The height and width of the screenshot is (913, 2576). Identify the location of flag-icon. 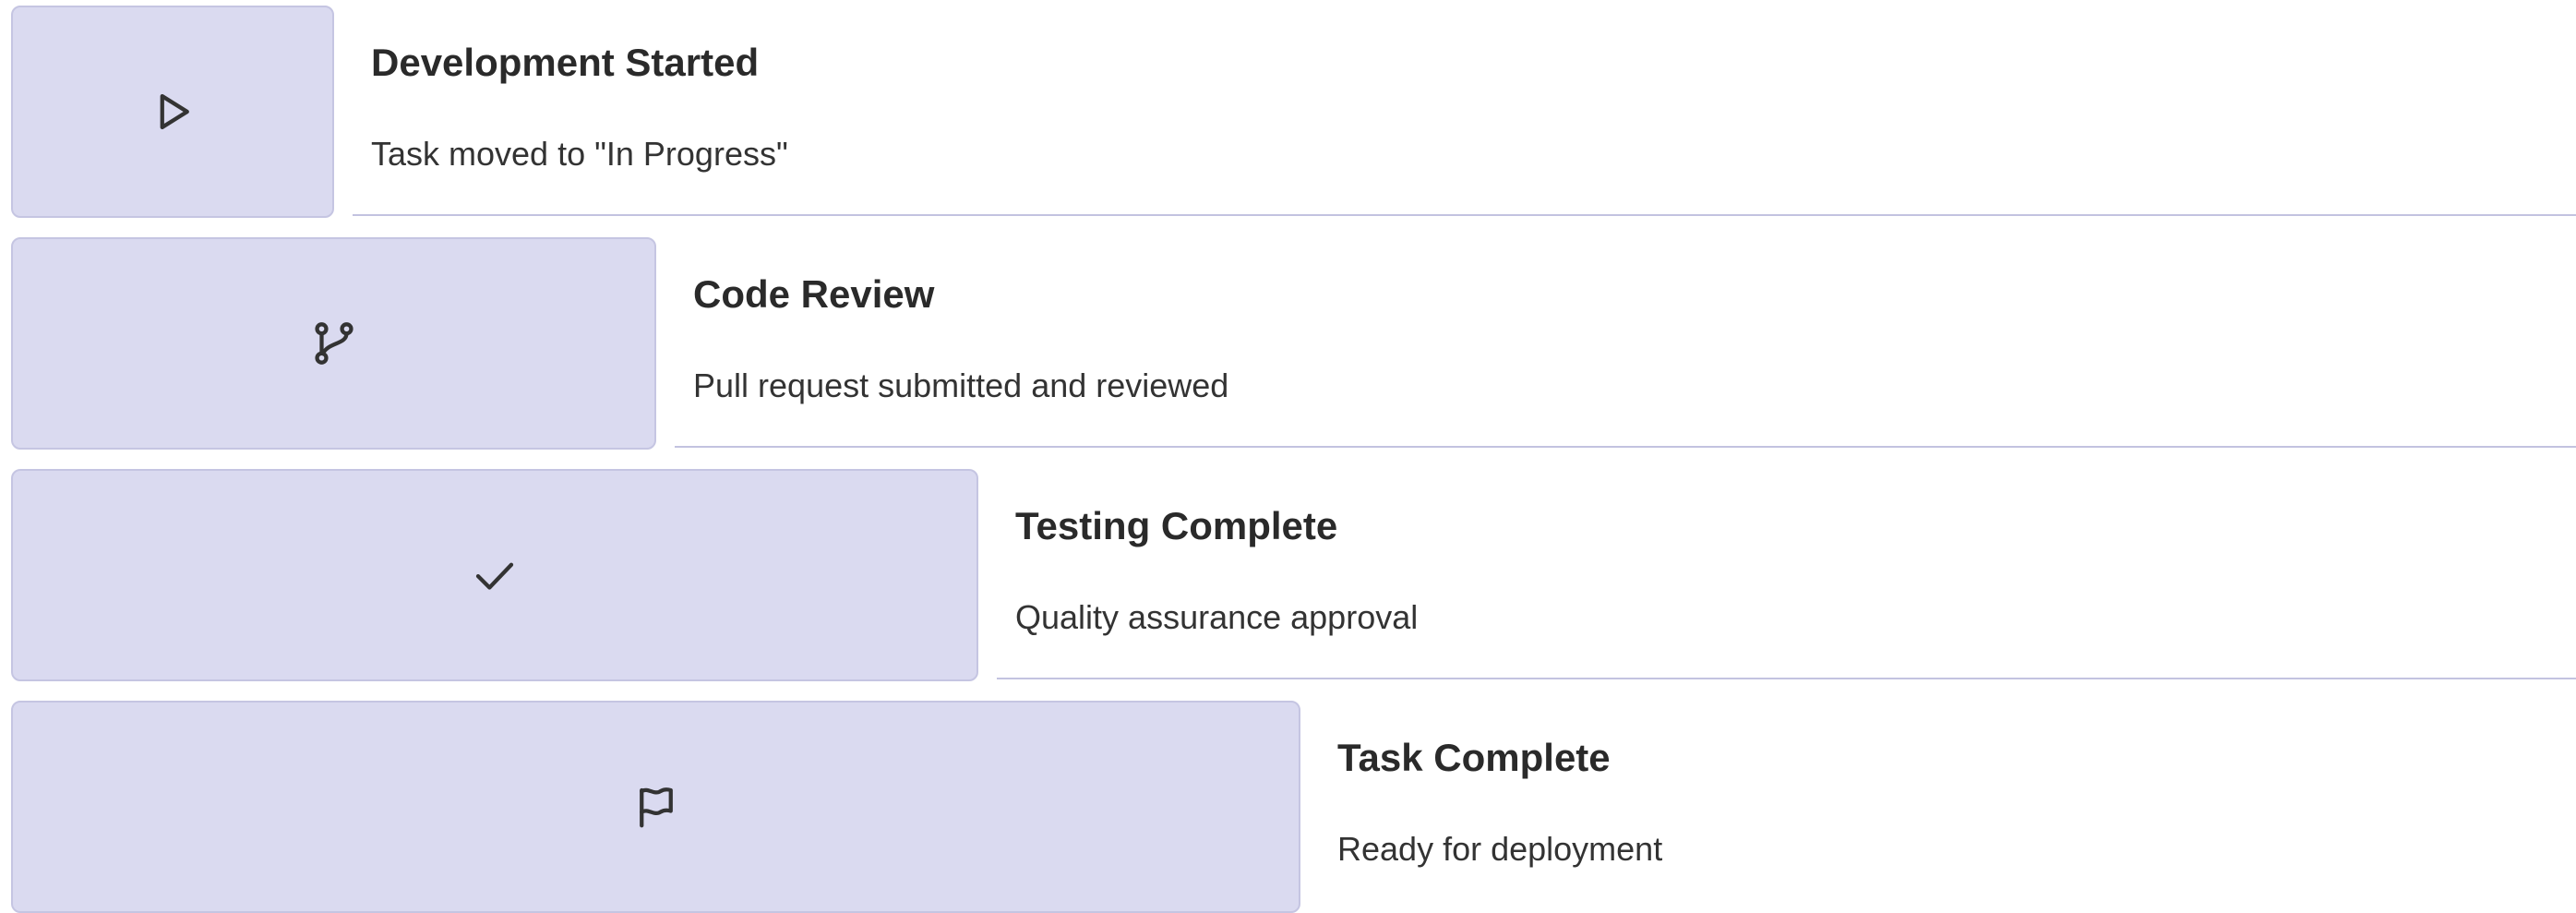
(656, 807).